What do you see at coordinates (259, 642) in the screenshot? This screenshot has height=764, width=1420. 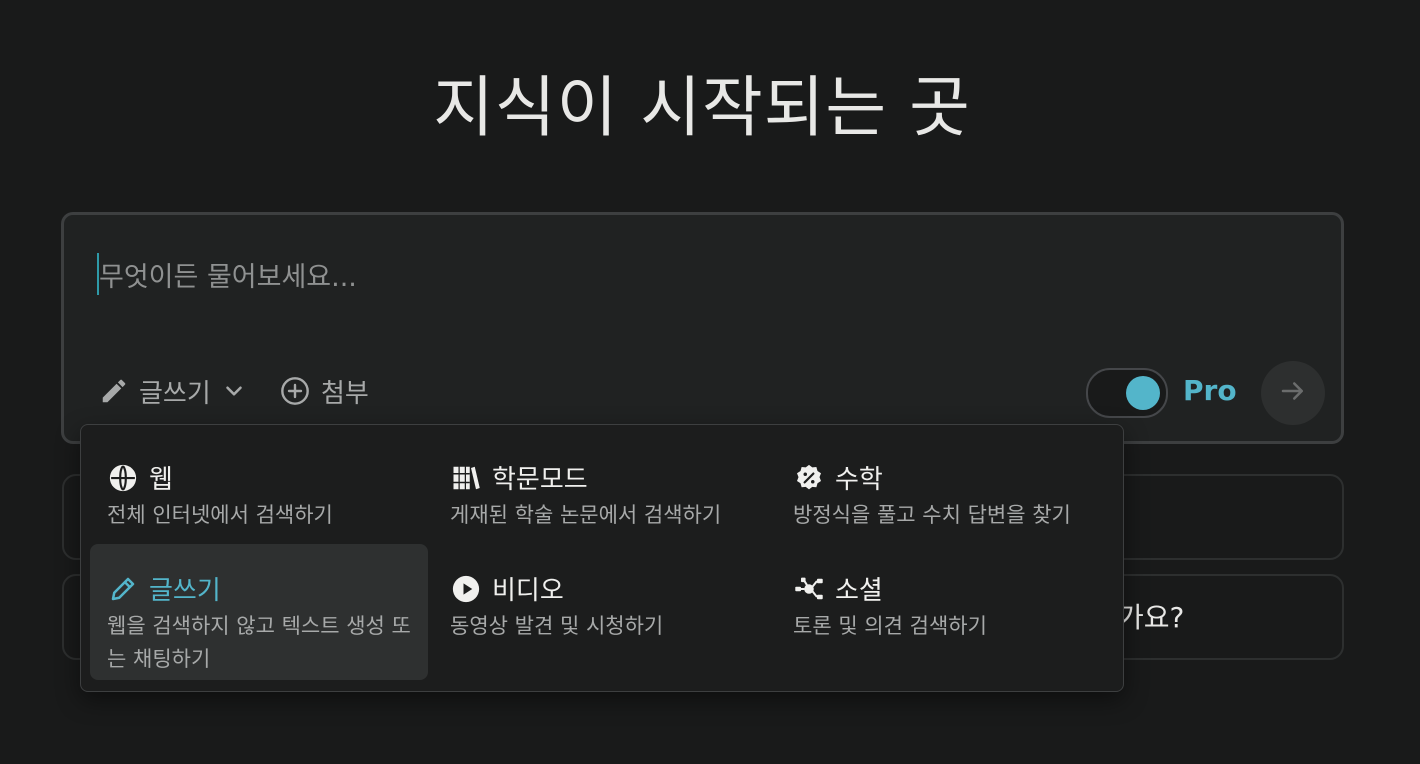 I see `option-description: 웹을 검색하지 않고 텍스트 생성 또는 채팅하기` at bounding box center [259, 642].